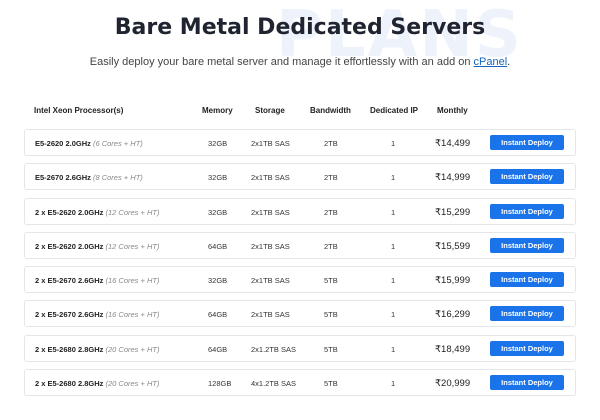 The width and height of the screenshot is (600, 420). I want to click on processor-cell: E5-2620 2.0GHz (6 Cores + HT), so click(89, 143).